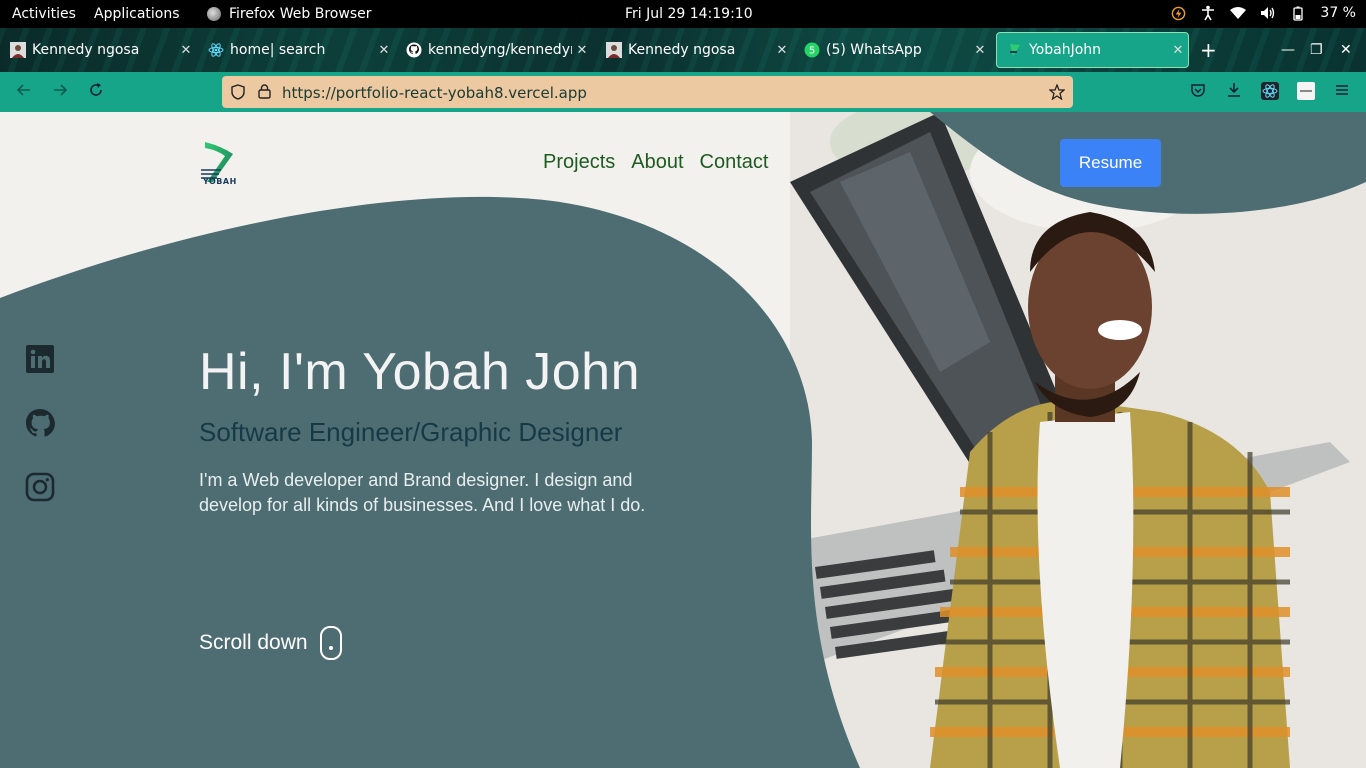 The height and width of the screenshot is (768, 1366). What do you see at coordinates (1198, 92) in the screenshot?
I see `pocket-icon` at bounding box center [1198, 92].